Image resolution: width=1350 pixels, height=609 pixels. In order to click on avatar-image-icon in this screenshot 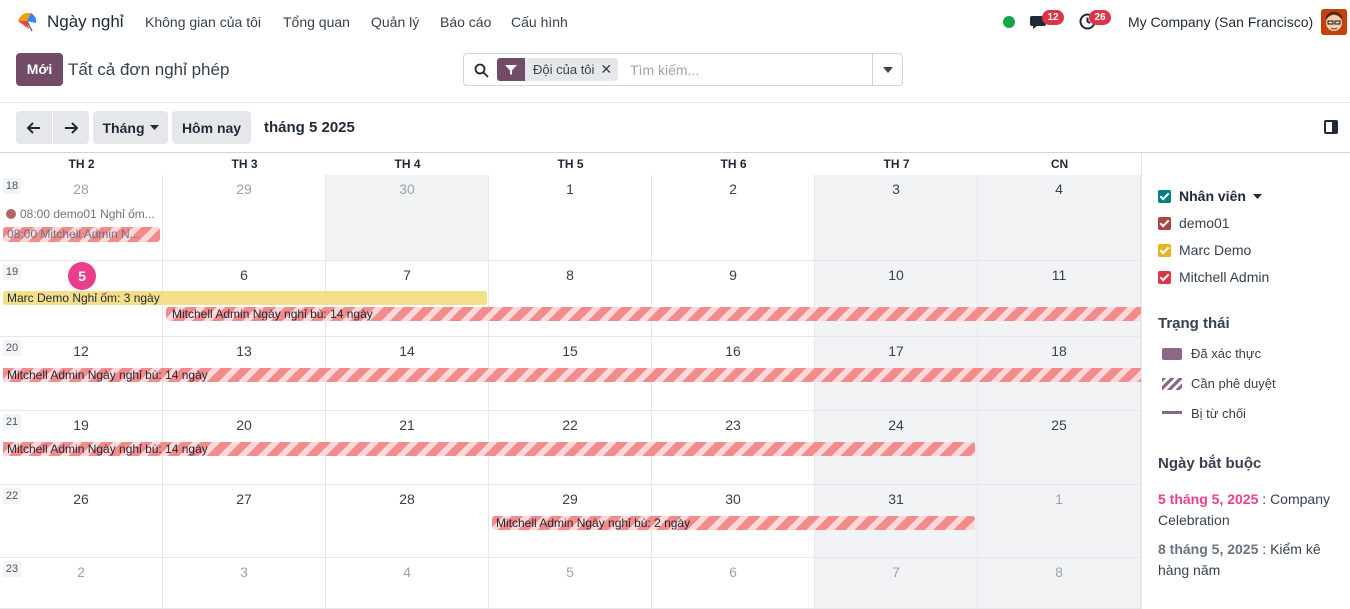, I will do `click(1334, 22)`.